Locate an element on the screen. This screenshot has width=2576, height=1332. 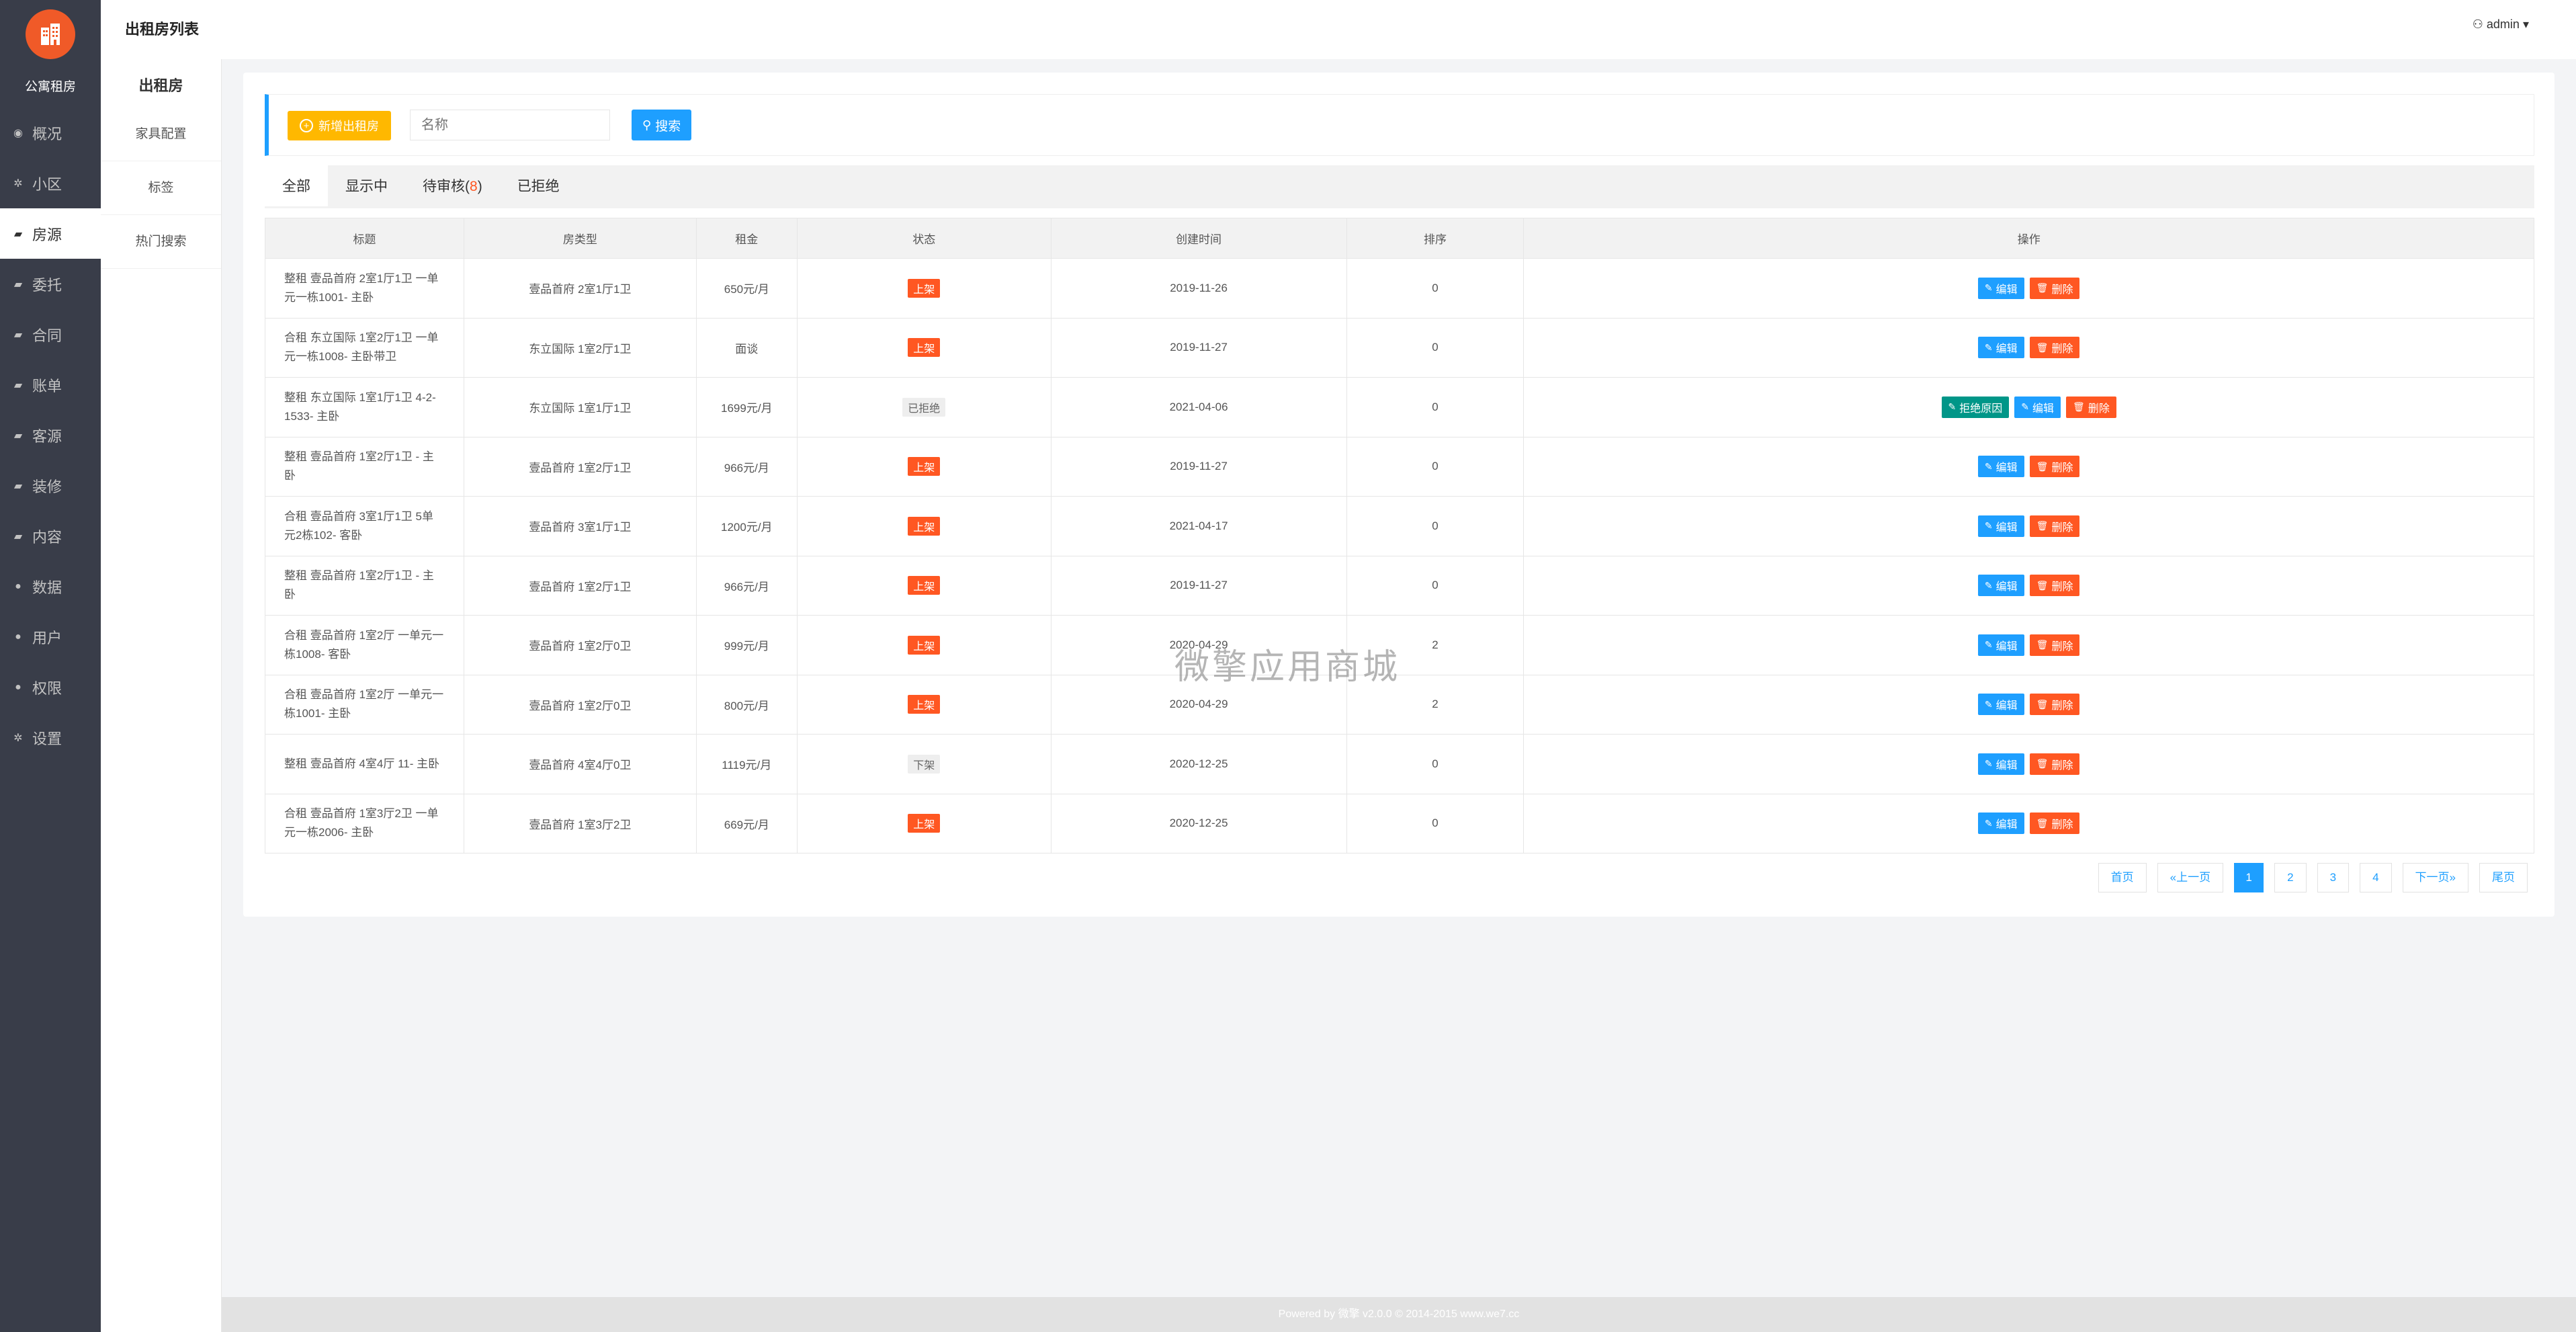
user-name: admin is located at coordinates (2503, 24).